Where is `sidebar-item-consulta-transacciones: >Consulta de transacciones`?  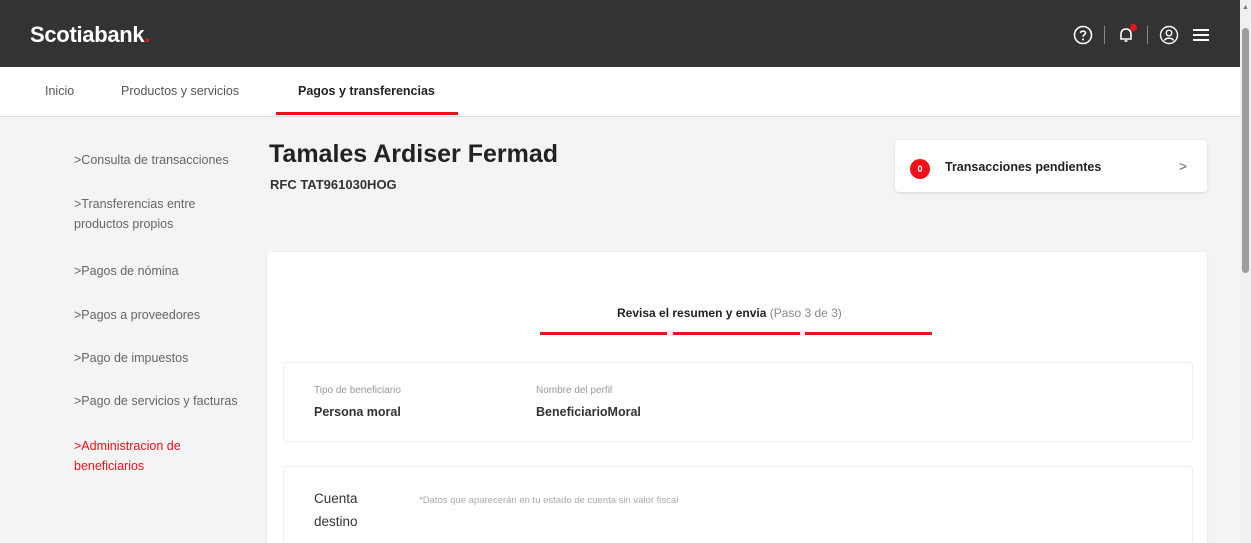 sidebar-item-consulta-transacciones: >Consulta de transacciones is located at coordinates (169, 160).